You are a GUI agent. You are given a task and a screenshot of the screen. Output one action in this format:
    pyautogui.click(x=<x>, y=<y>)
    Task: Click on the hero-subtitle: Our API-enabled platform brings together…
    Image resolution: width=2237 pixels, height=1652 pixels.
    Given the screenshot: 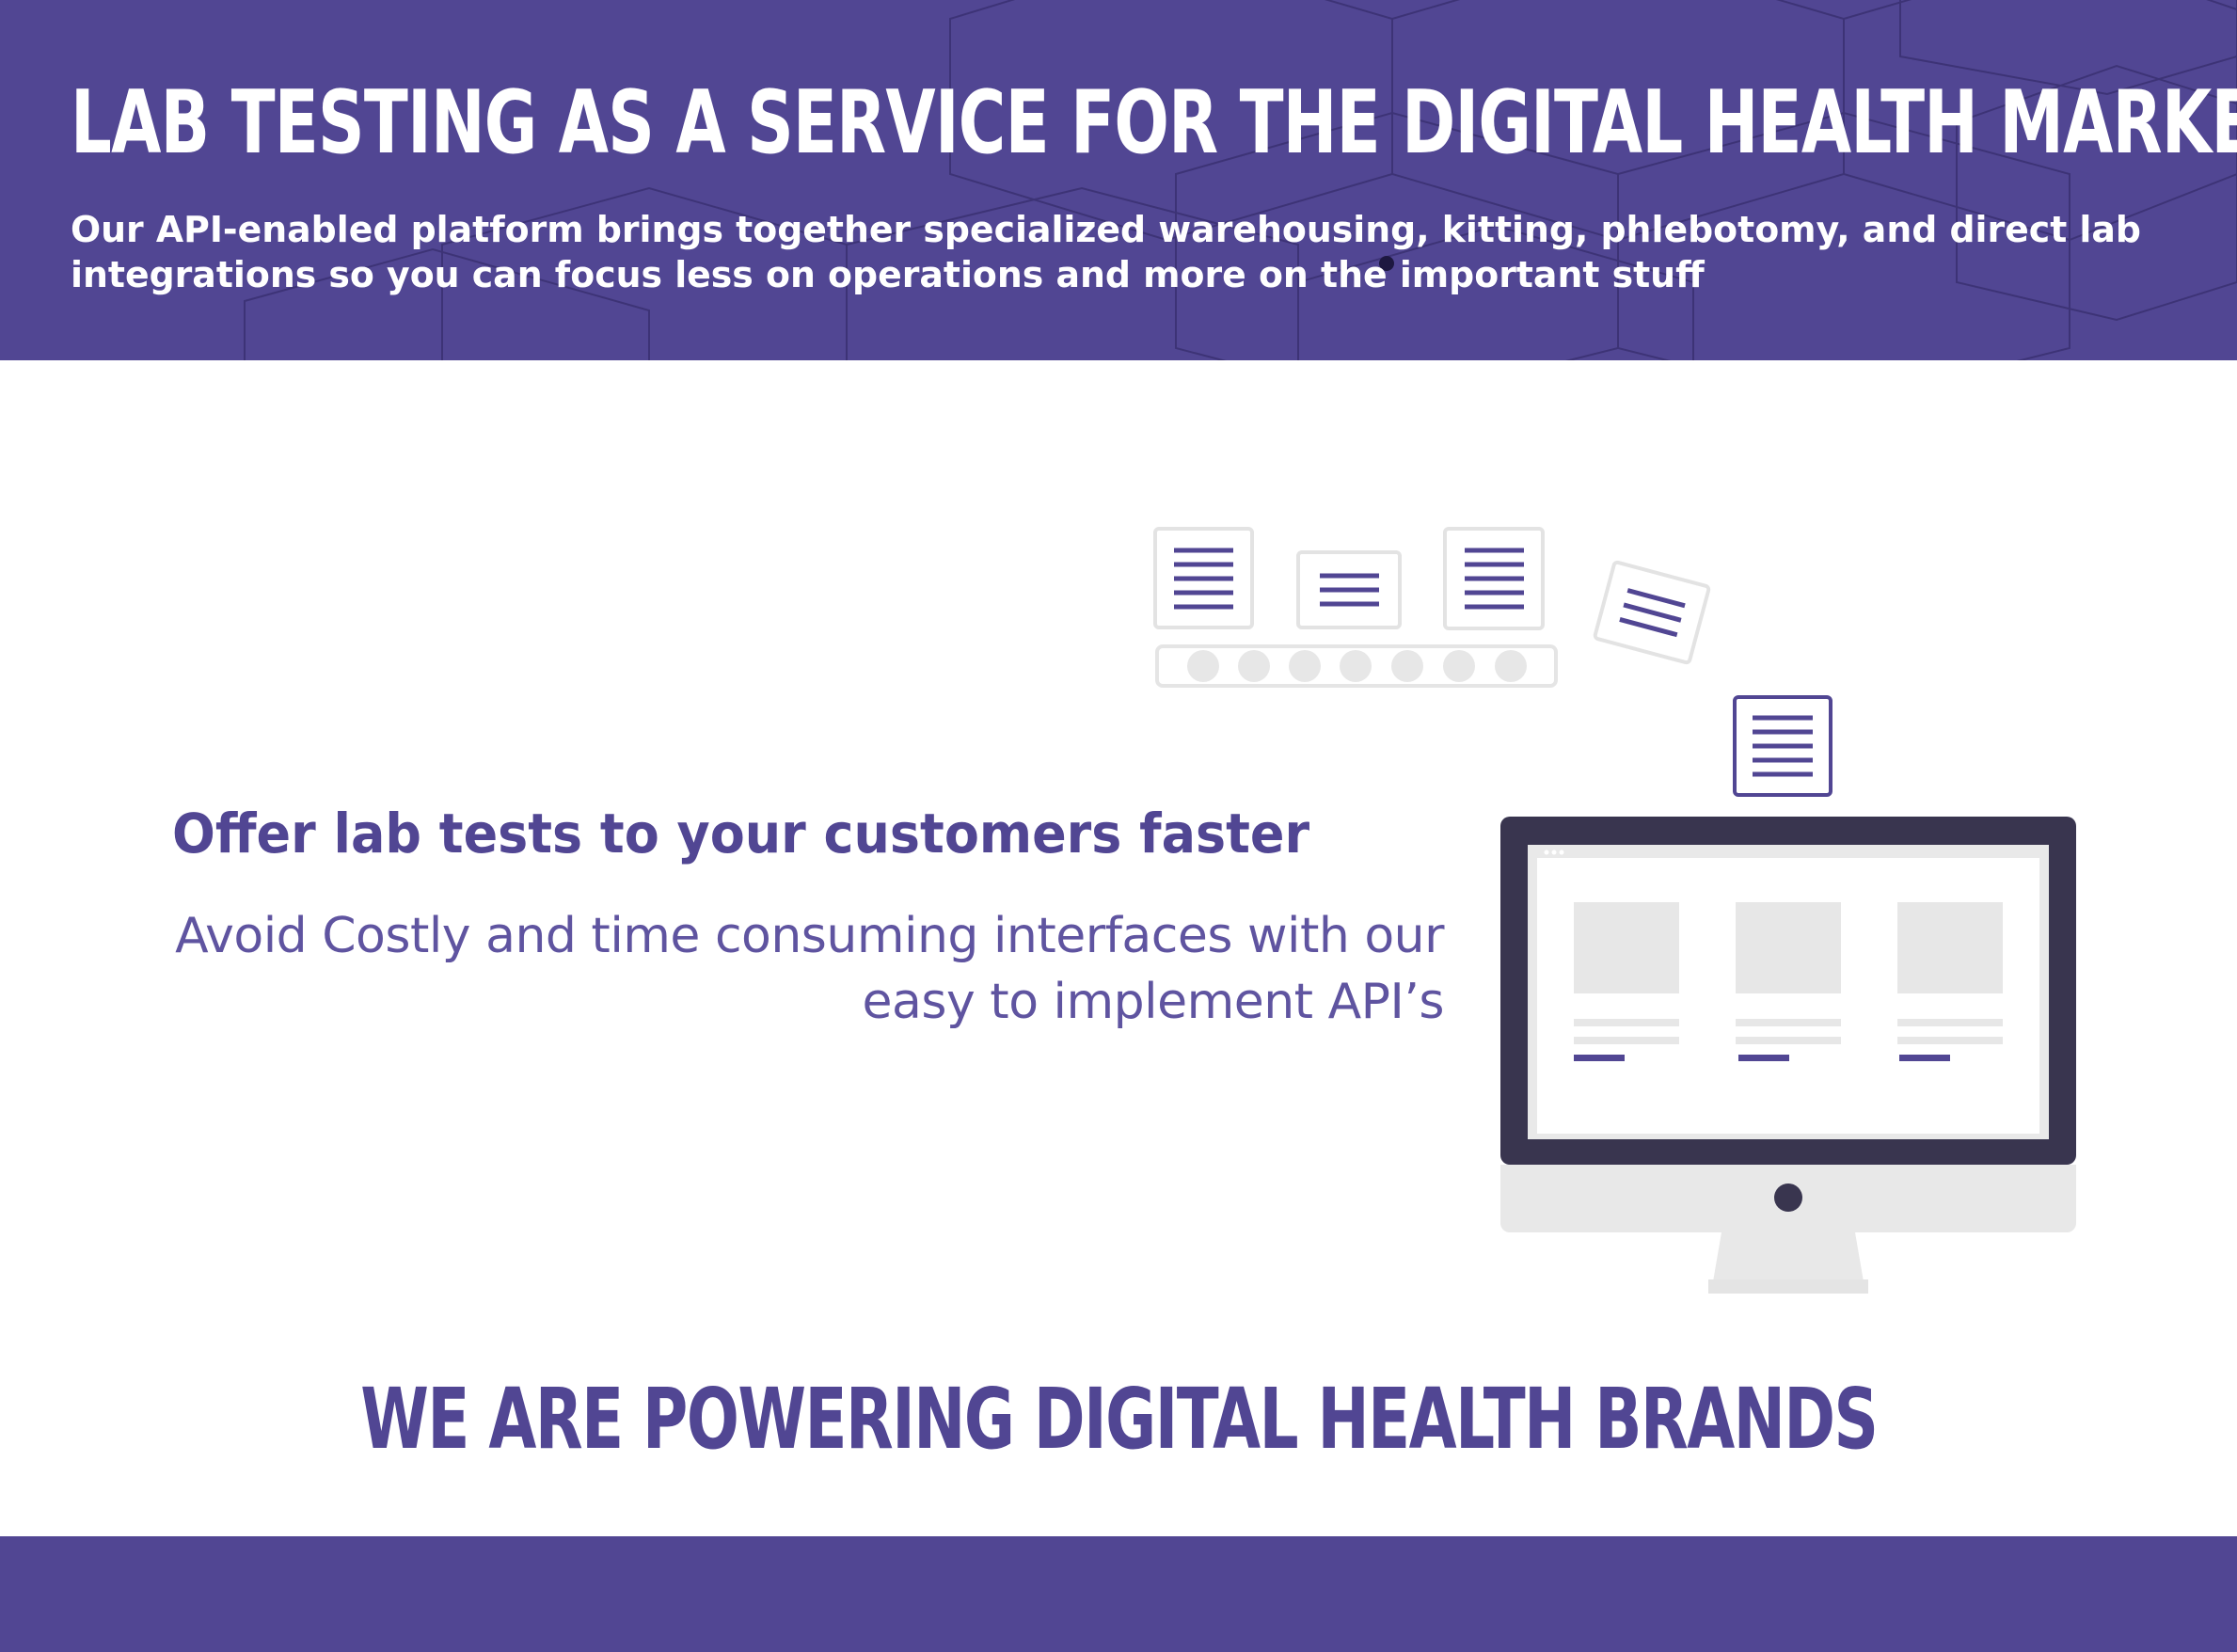 What is the action you would take?
    pyautogui.click(x=1106, y=252)
    